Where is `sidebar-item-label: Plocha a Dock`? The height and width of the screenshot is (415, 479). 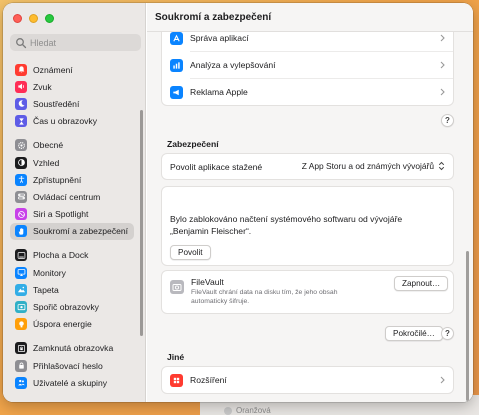 sidebar-item-label: Plocha a Dock is located at coordinates (61, 255).